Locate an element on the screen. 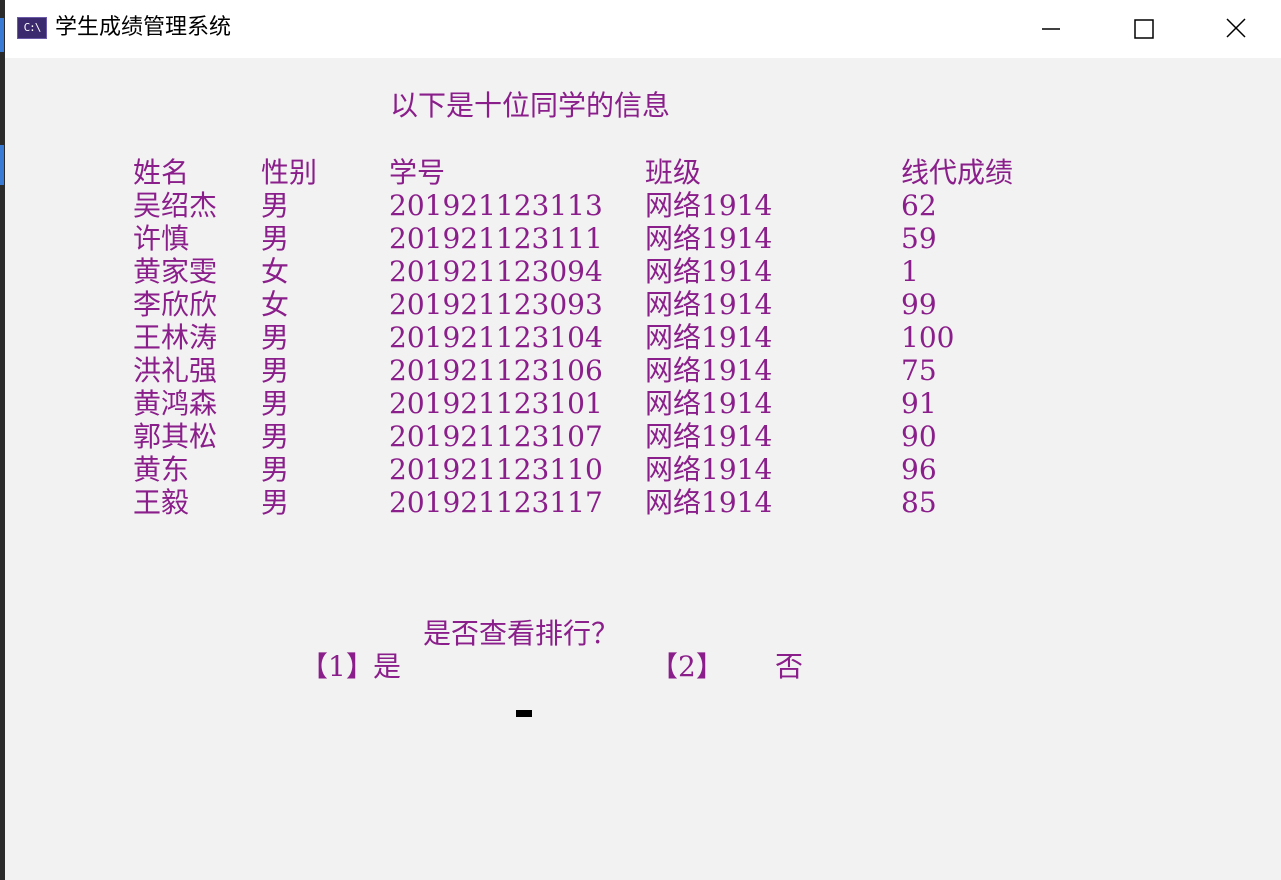 This screenshot has width=1281, height=880. maximize-button is located at coordinates (1143, 29).